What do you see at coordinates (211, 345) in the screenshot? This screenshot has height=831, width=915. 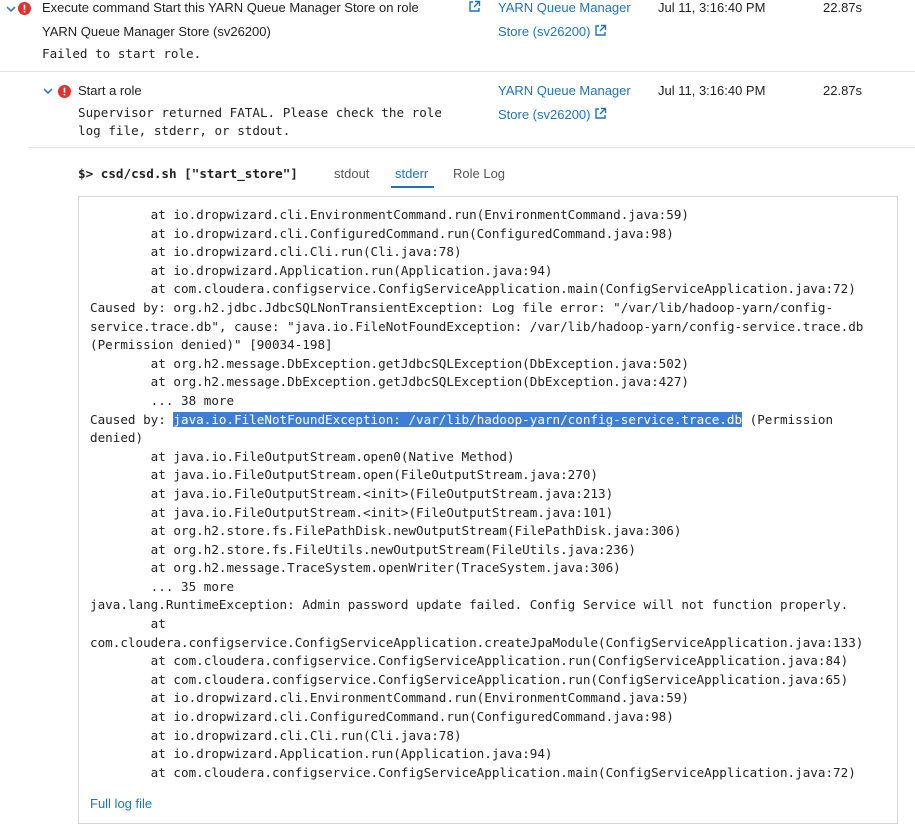 I see `log-line: (Permission denied)" [90034-198]` at bounding box center [211, 345].